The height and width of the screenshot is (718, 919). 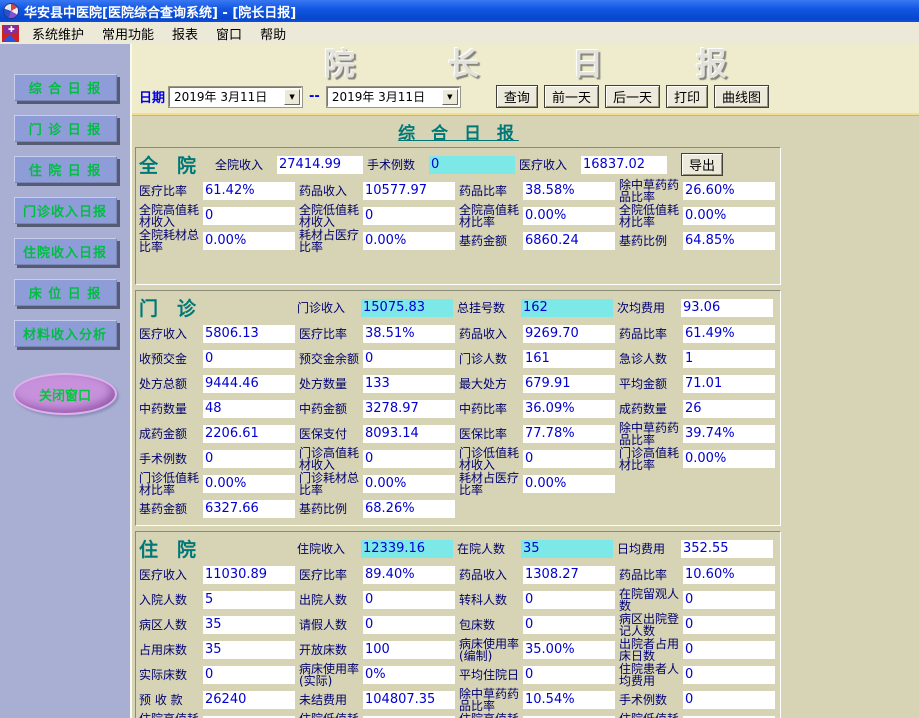 What do you see at coordinates (567, 307) in the screenshot?
I see `field-value: 162` at bounding box center [567, 307].